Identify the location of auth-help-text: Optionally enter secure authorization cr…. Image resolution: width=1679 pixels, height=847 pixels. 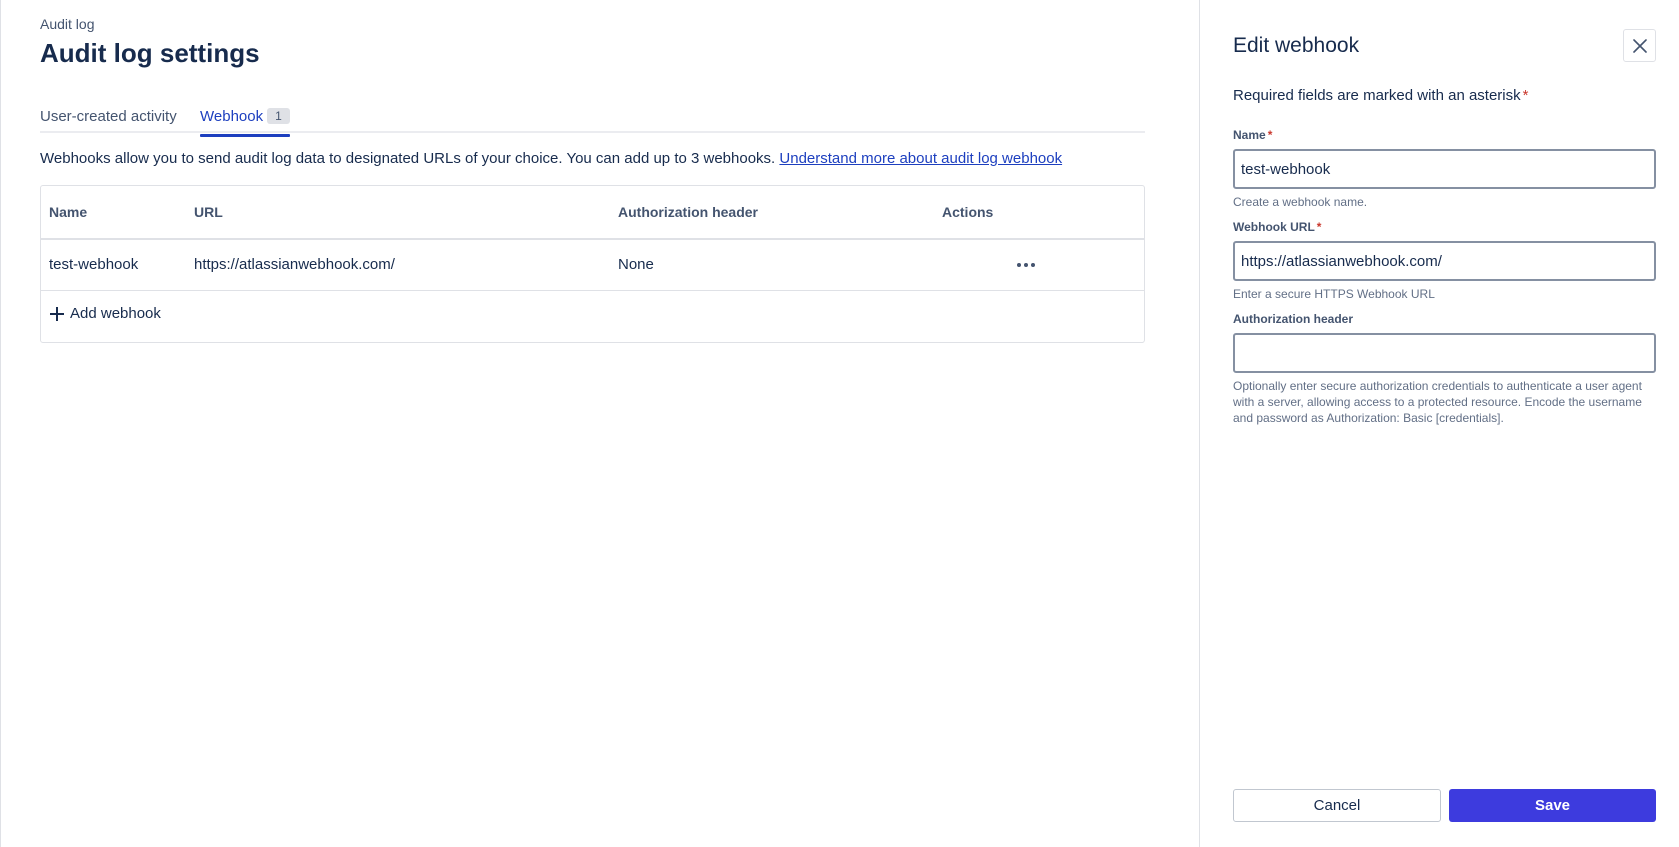
(1437, 402).